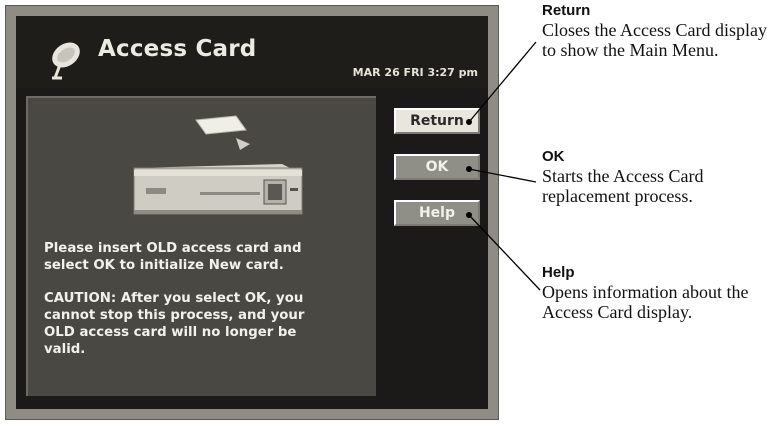  I want to click on help-button: Help, so click(437, 213).